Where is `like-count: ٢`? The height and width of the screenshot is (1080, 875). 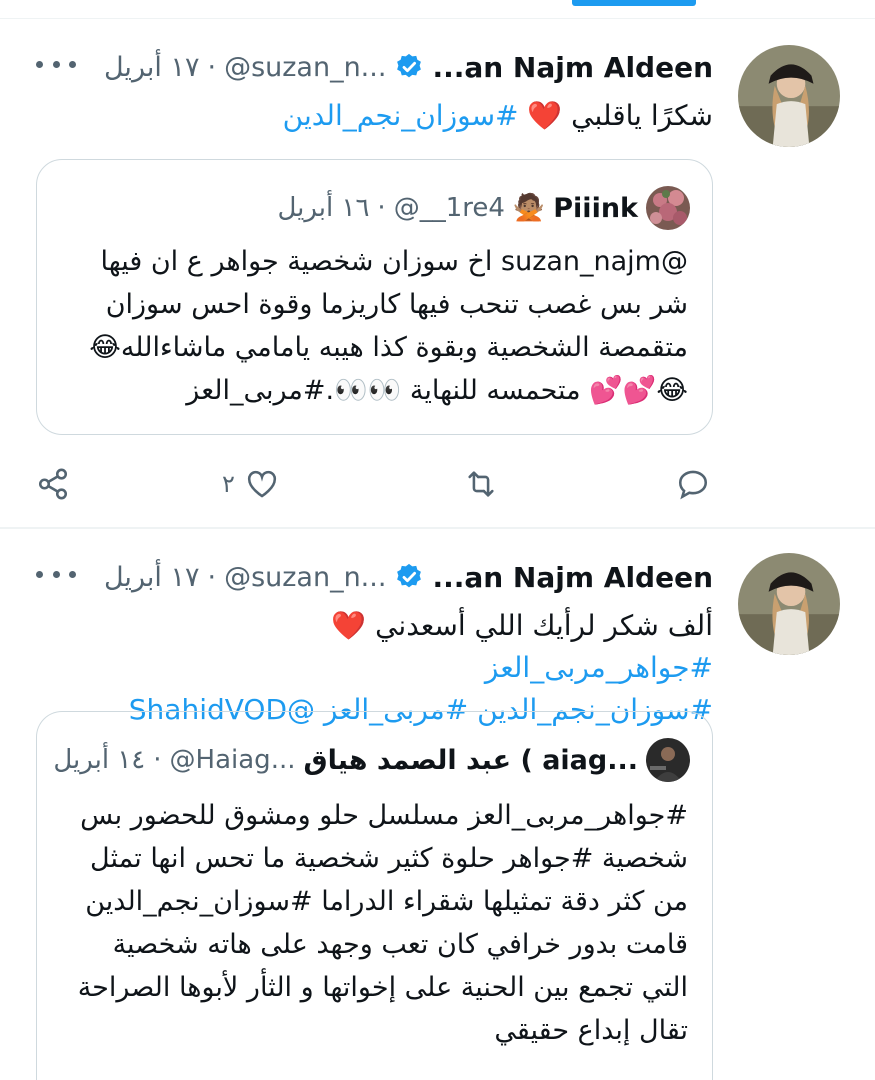 like-count: ٢ is located at coordinates (228, 484).